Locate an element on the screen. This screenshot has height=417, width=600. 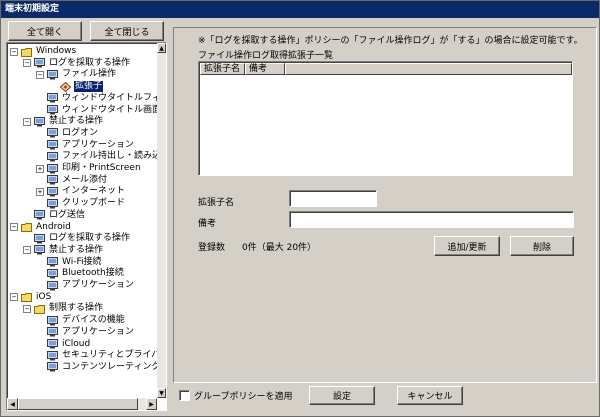
tree-node: ログ送信 is located at coordinates (54, 215).